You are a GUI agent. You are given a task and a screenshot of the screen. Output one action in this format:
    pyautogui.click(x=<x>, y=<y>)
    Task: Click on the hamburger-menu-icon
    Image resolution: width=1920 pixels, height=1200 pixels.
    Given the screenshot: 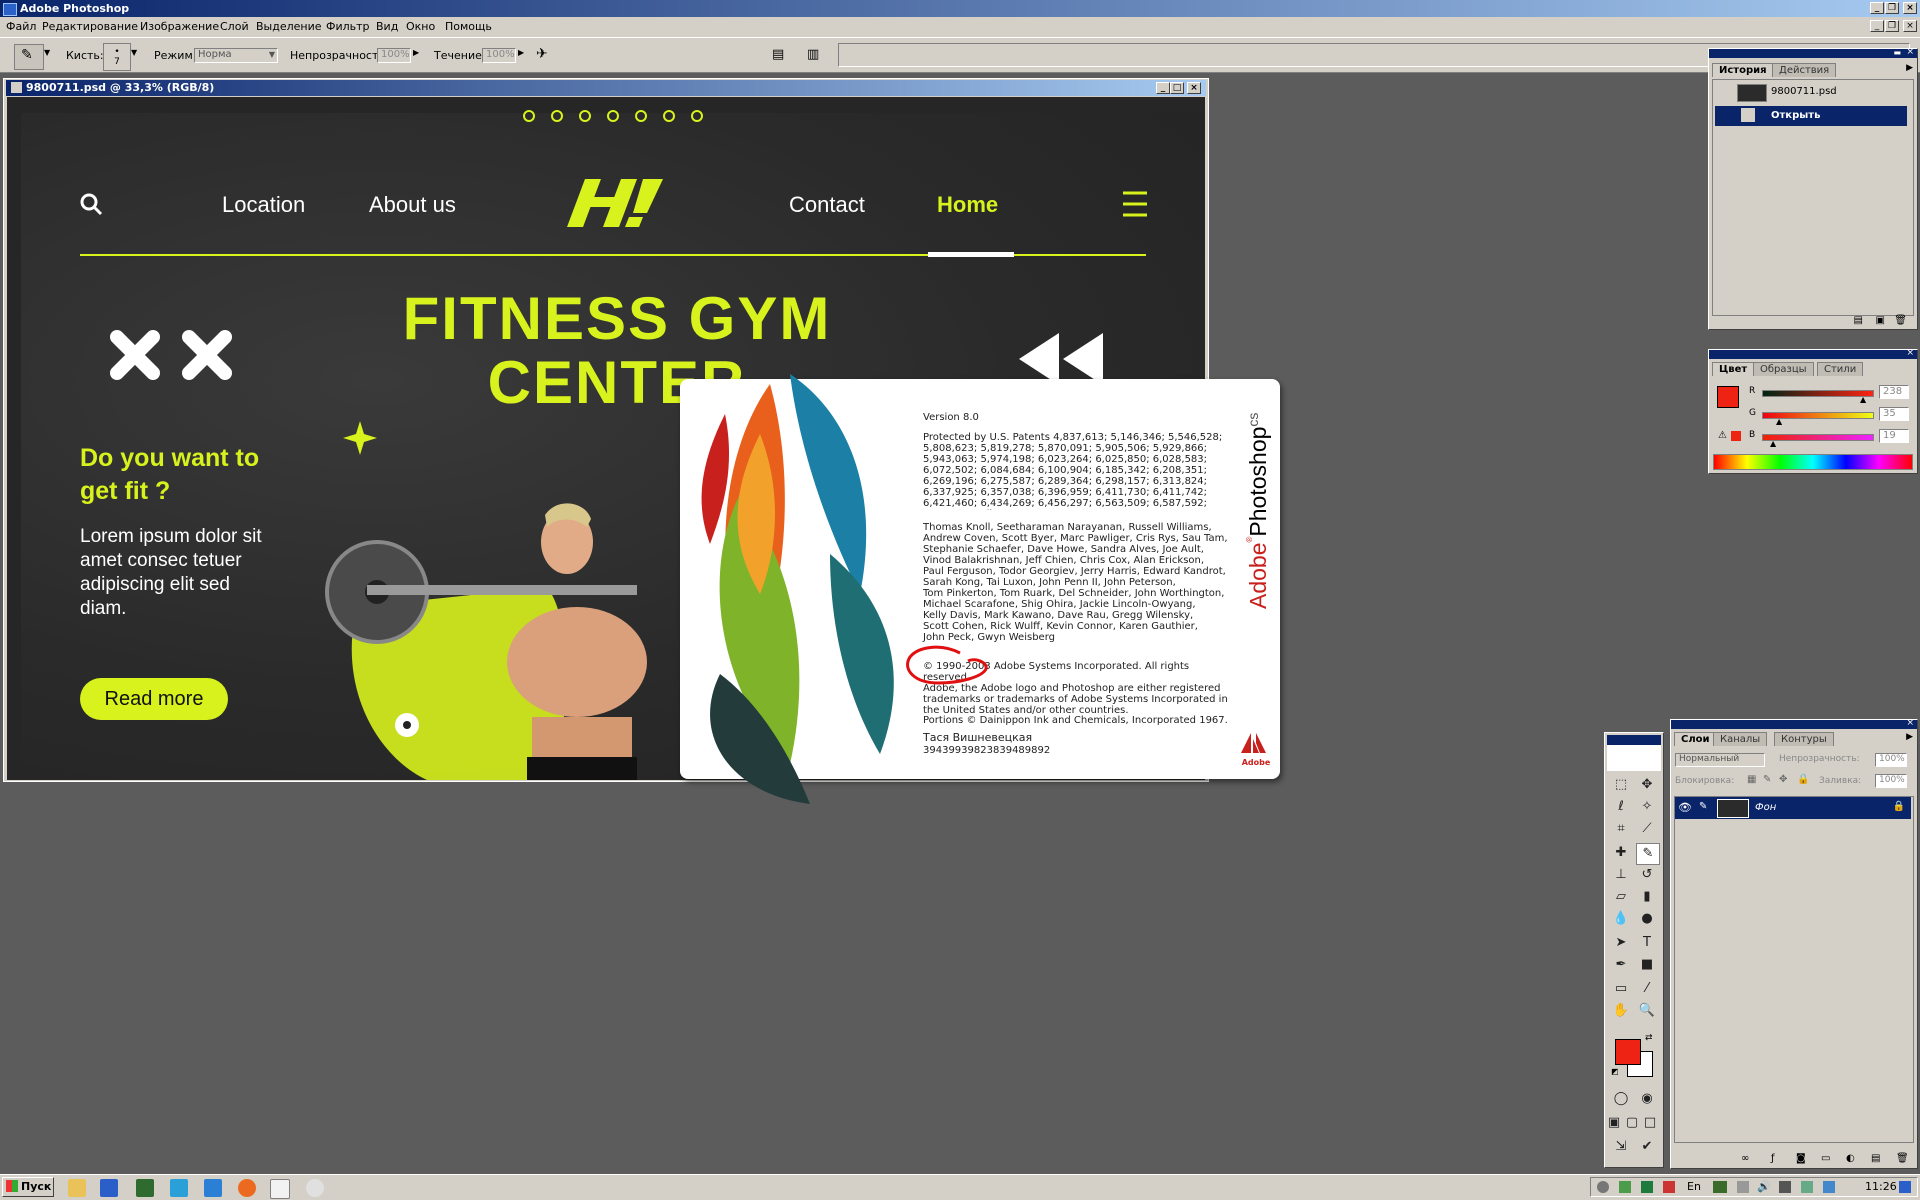 What is the action you would take?
    pyautogui.click(x=1135, y=204)
    